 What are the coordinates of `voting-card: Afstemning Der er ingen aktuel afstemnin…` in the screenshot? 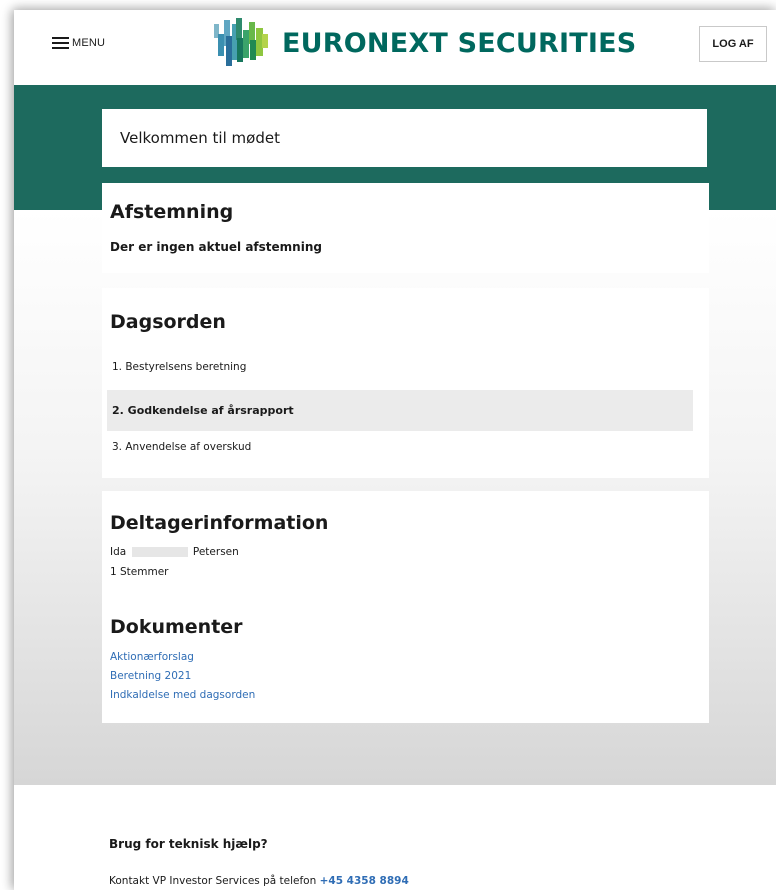 It's located at (405, 228).